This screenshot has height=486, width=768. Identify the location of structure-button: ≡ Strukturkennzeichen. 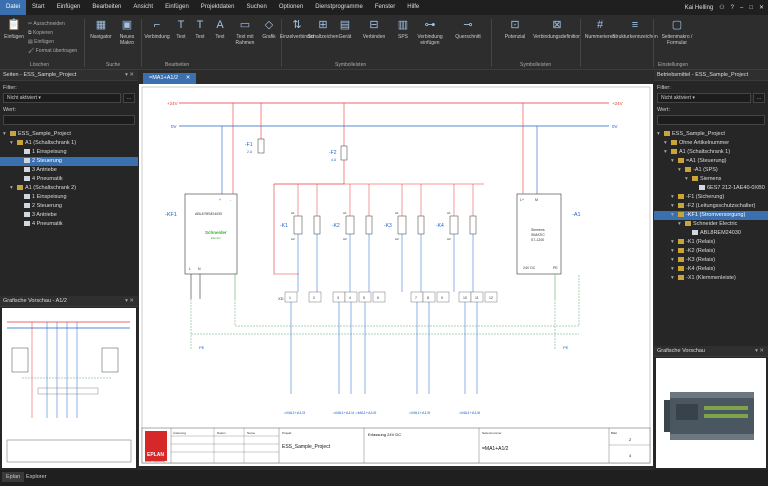
(635, 29).